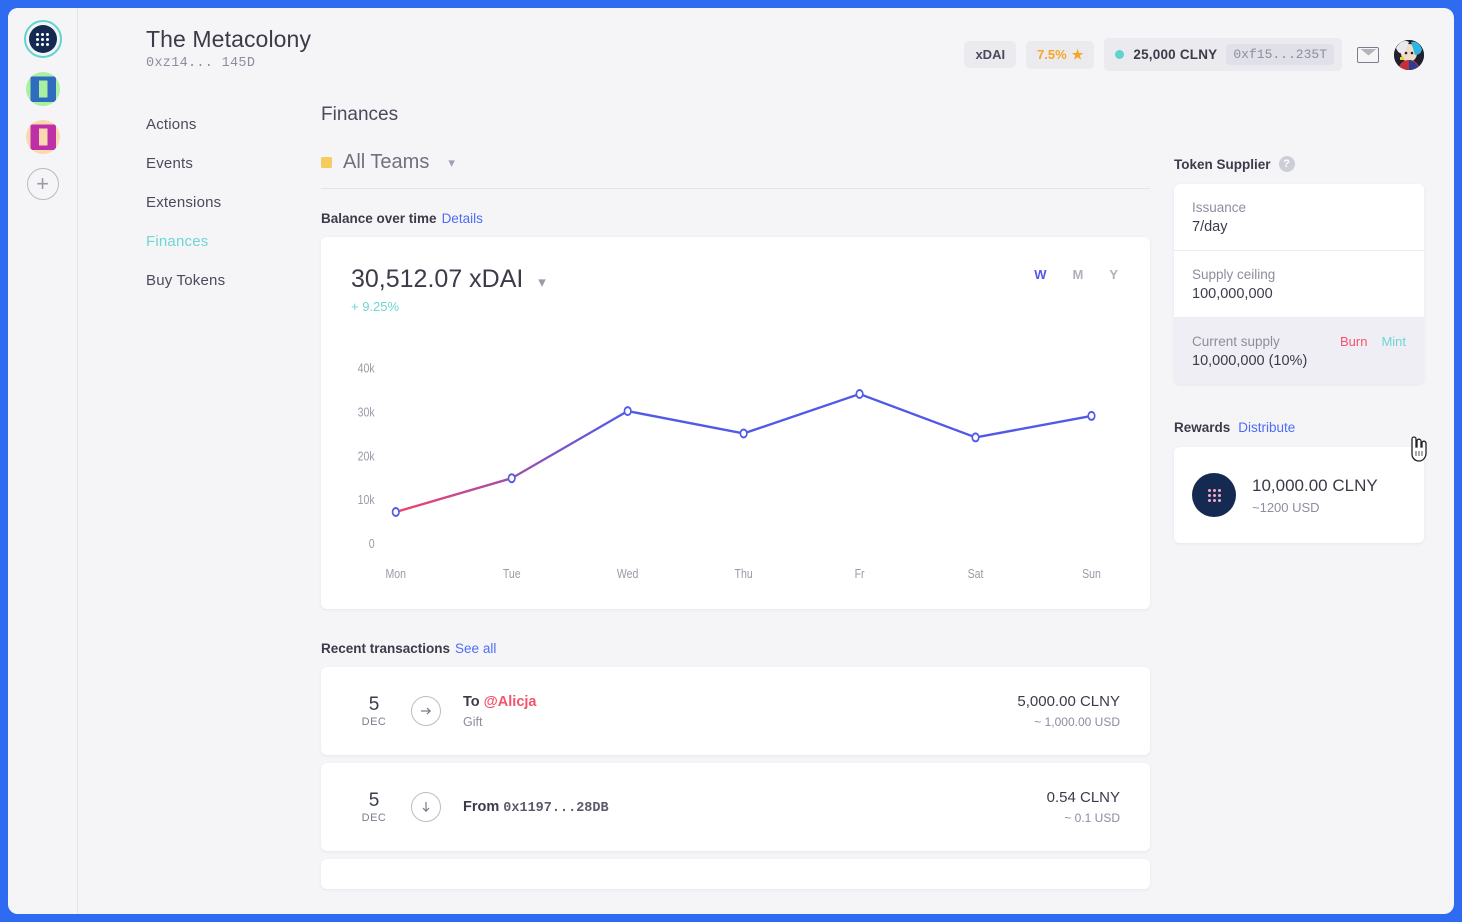  Describe the element at coordinates (555, 63) in the screenshot. I see `colony-address: 0xz14... 145D` at that location.